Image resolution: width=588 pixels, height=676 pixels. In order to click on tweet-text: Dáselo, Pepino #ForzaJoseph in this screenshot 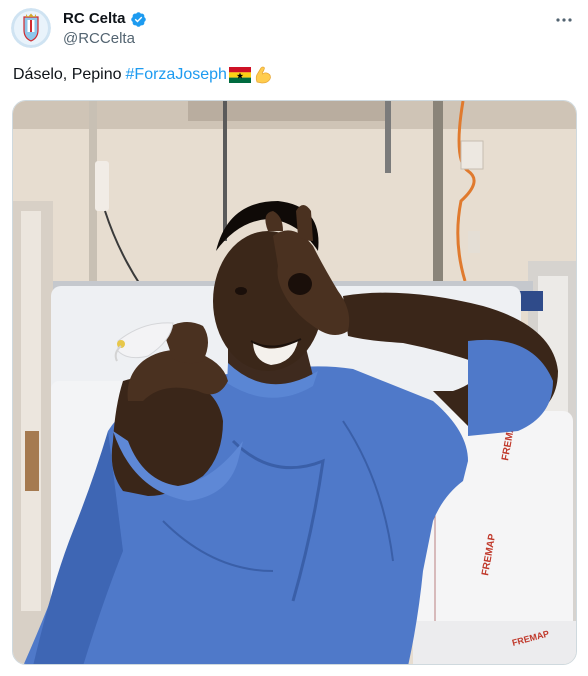, I will do `click(143, 75)`.